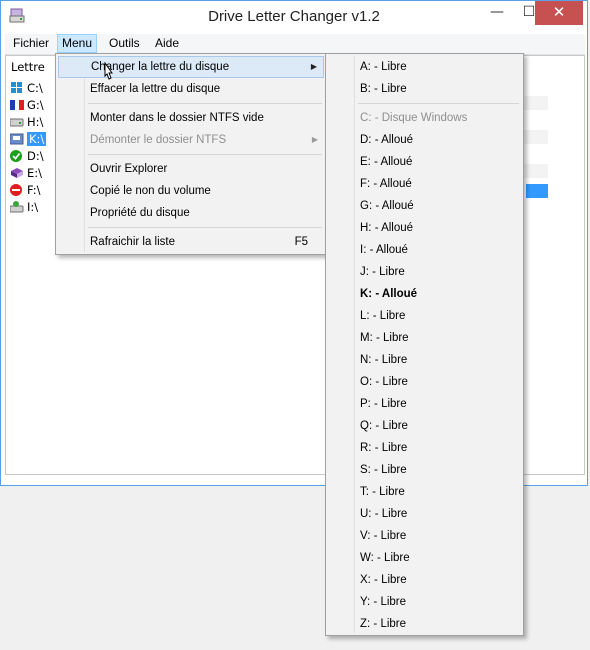 This screenshot has height=650, width=590. I want to click on drive-letter: E:\, so click(35, 173).